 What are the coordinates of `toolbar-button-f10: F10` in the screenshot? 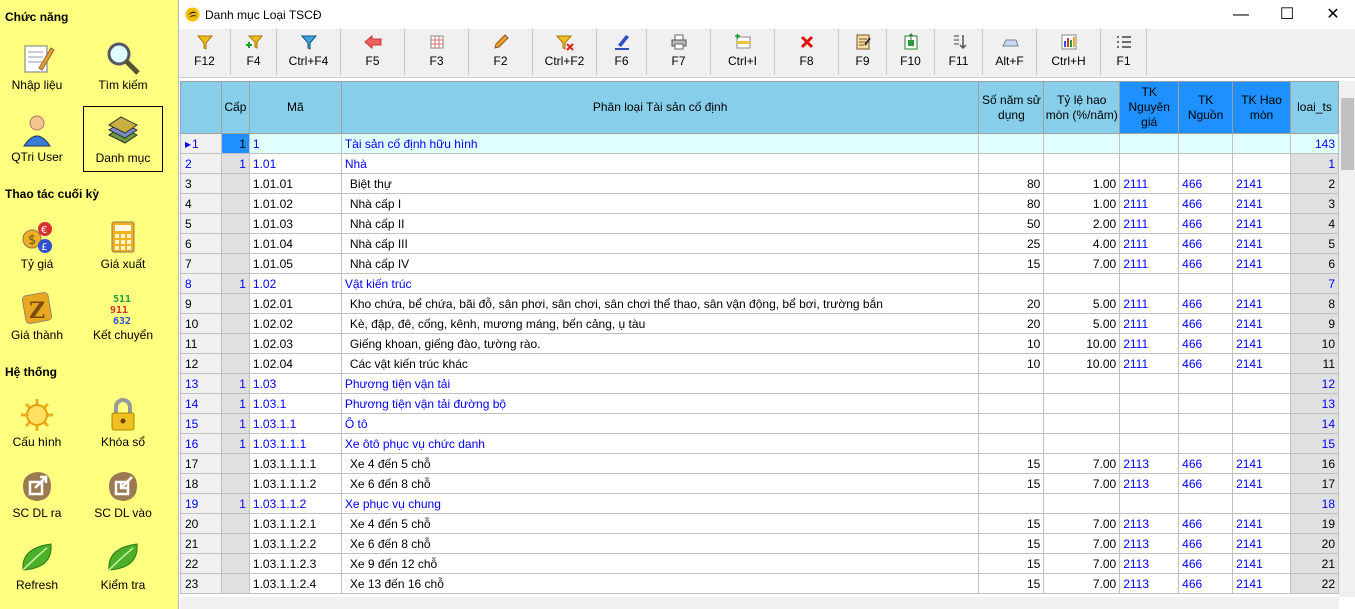 It's located at (911, 52).